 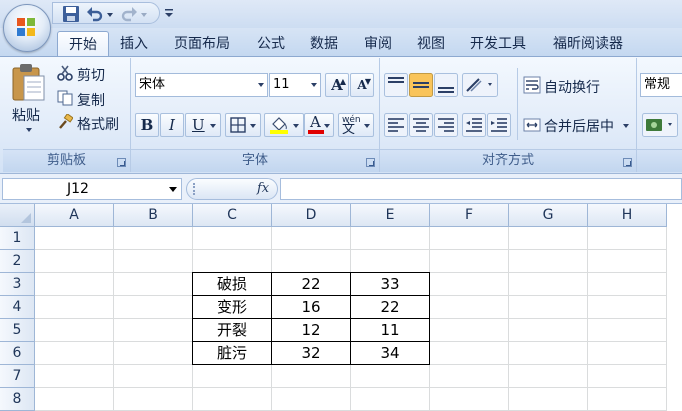 I want to click on cell-h7, so click(x=627, y=376).